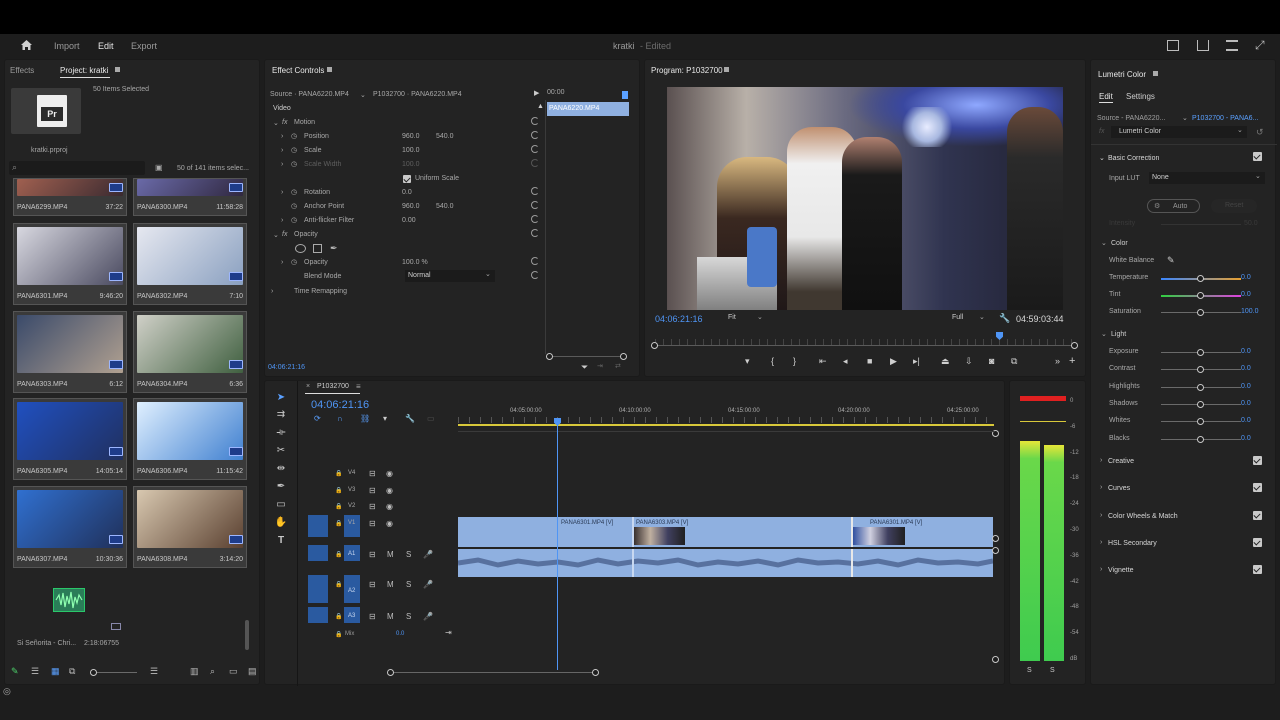  What do you see at coordinates (298, 70) in the screenshot?
I see `tab-effect-controls: Effect Controls` at bounding box center [298, 70].